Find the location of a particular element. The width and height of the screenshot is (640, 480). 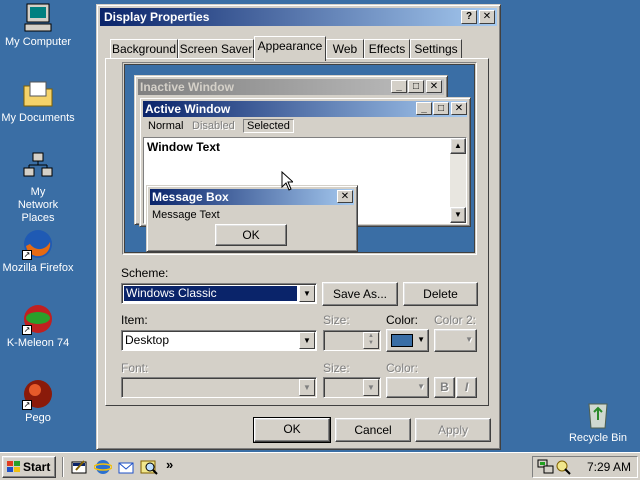

outlook-express-icon is located at coordinates (126, 467).